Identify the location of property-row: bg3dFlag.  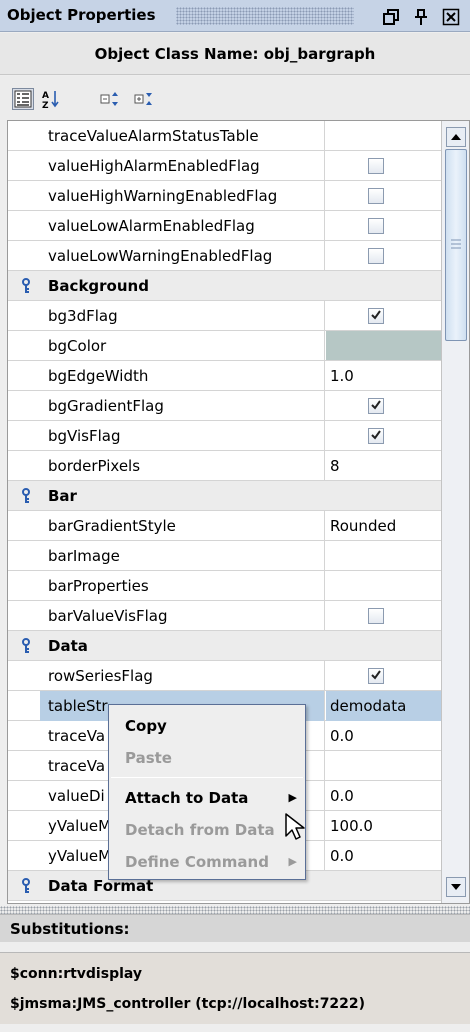
(224, 316).